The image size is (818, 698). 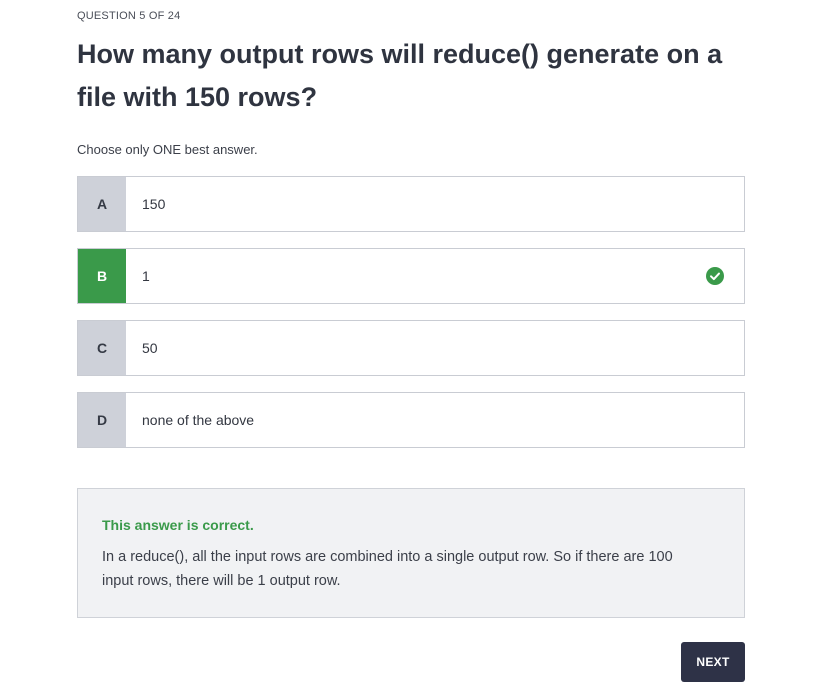 I want to click on answer-instruction: Choose only ONE best answer., so click(x=167, y=149).